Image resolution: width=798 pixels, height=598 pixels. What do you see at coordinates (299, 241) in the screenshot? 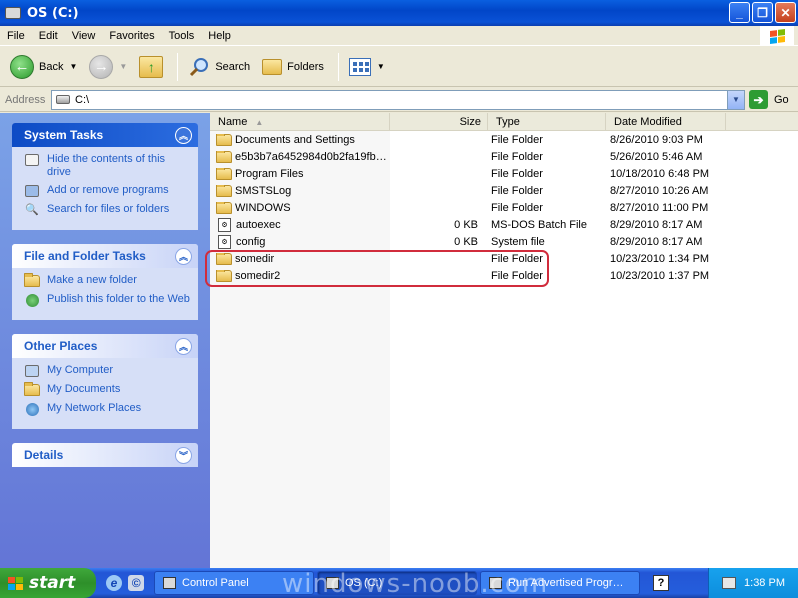
I see `file-name-cell: ⚙ config` at bounding box center [299, 241].